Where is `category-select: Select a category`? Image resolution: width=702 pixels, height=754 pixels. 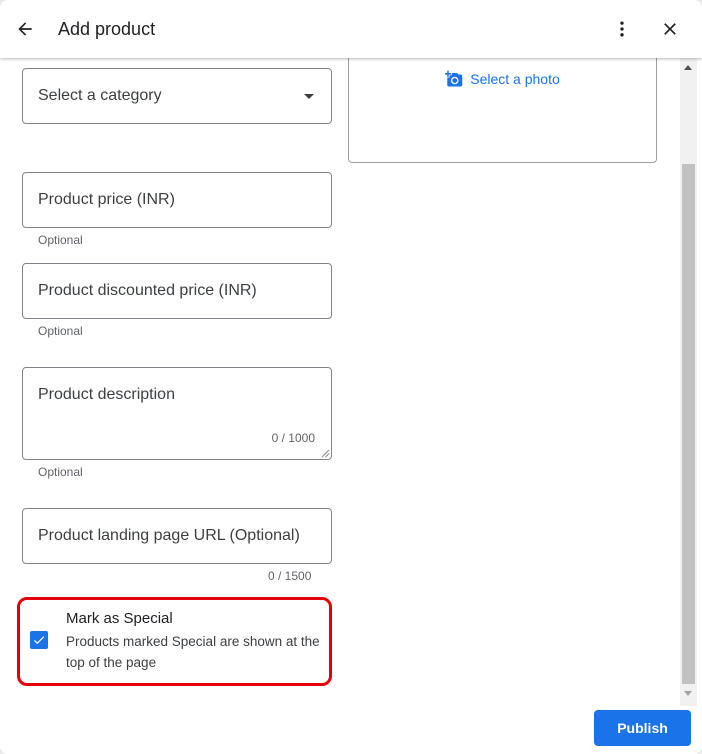 category-select: Select a category is located at coordinates (177, 96).